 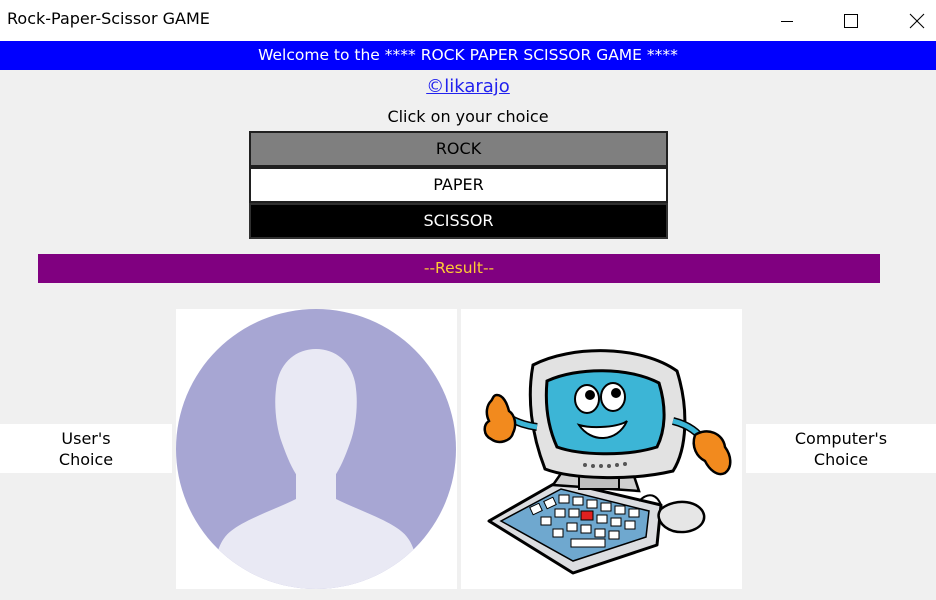 I want to click on computer-choice-label: Computer's Choice, so click(x=841, y=448).